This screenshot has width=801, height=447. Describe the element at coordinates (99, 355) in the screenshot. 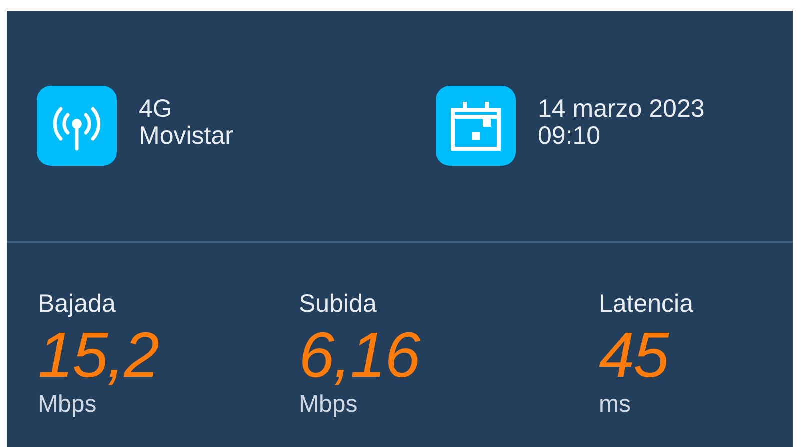

I see `stat-value: 15,2` at that location.